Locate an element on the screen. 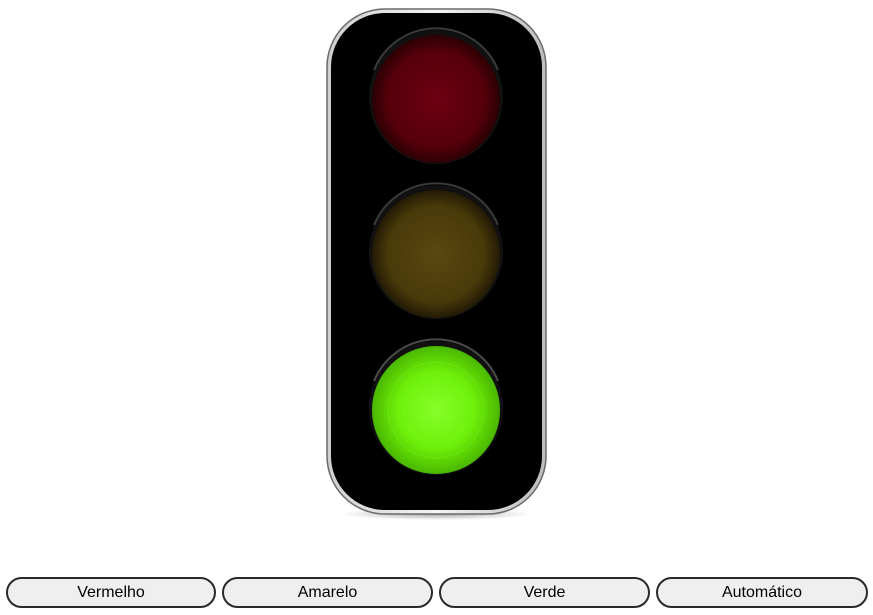 The image size is (873, 615). yellow-button: Amarelo is located at coordinates (327, 592).